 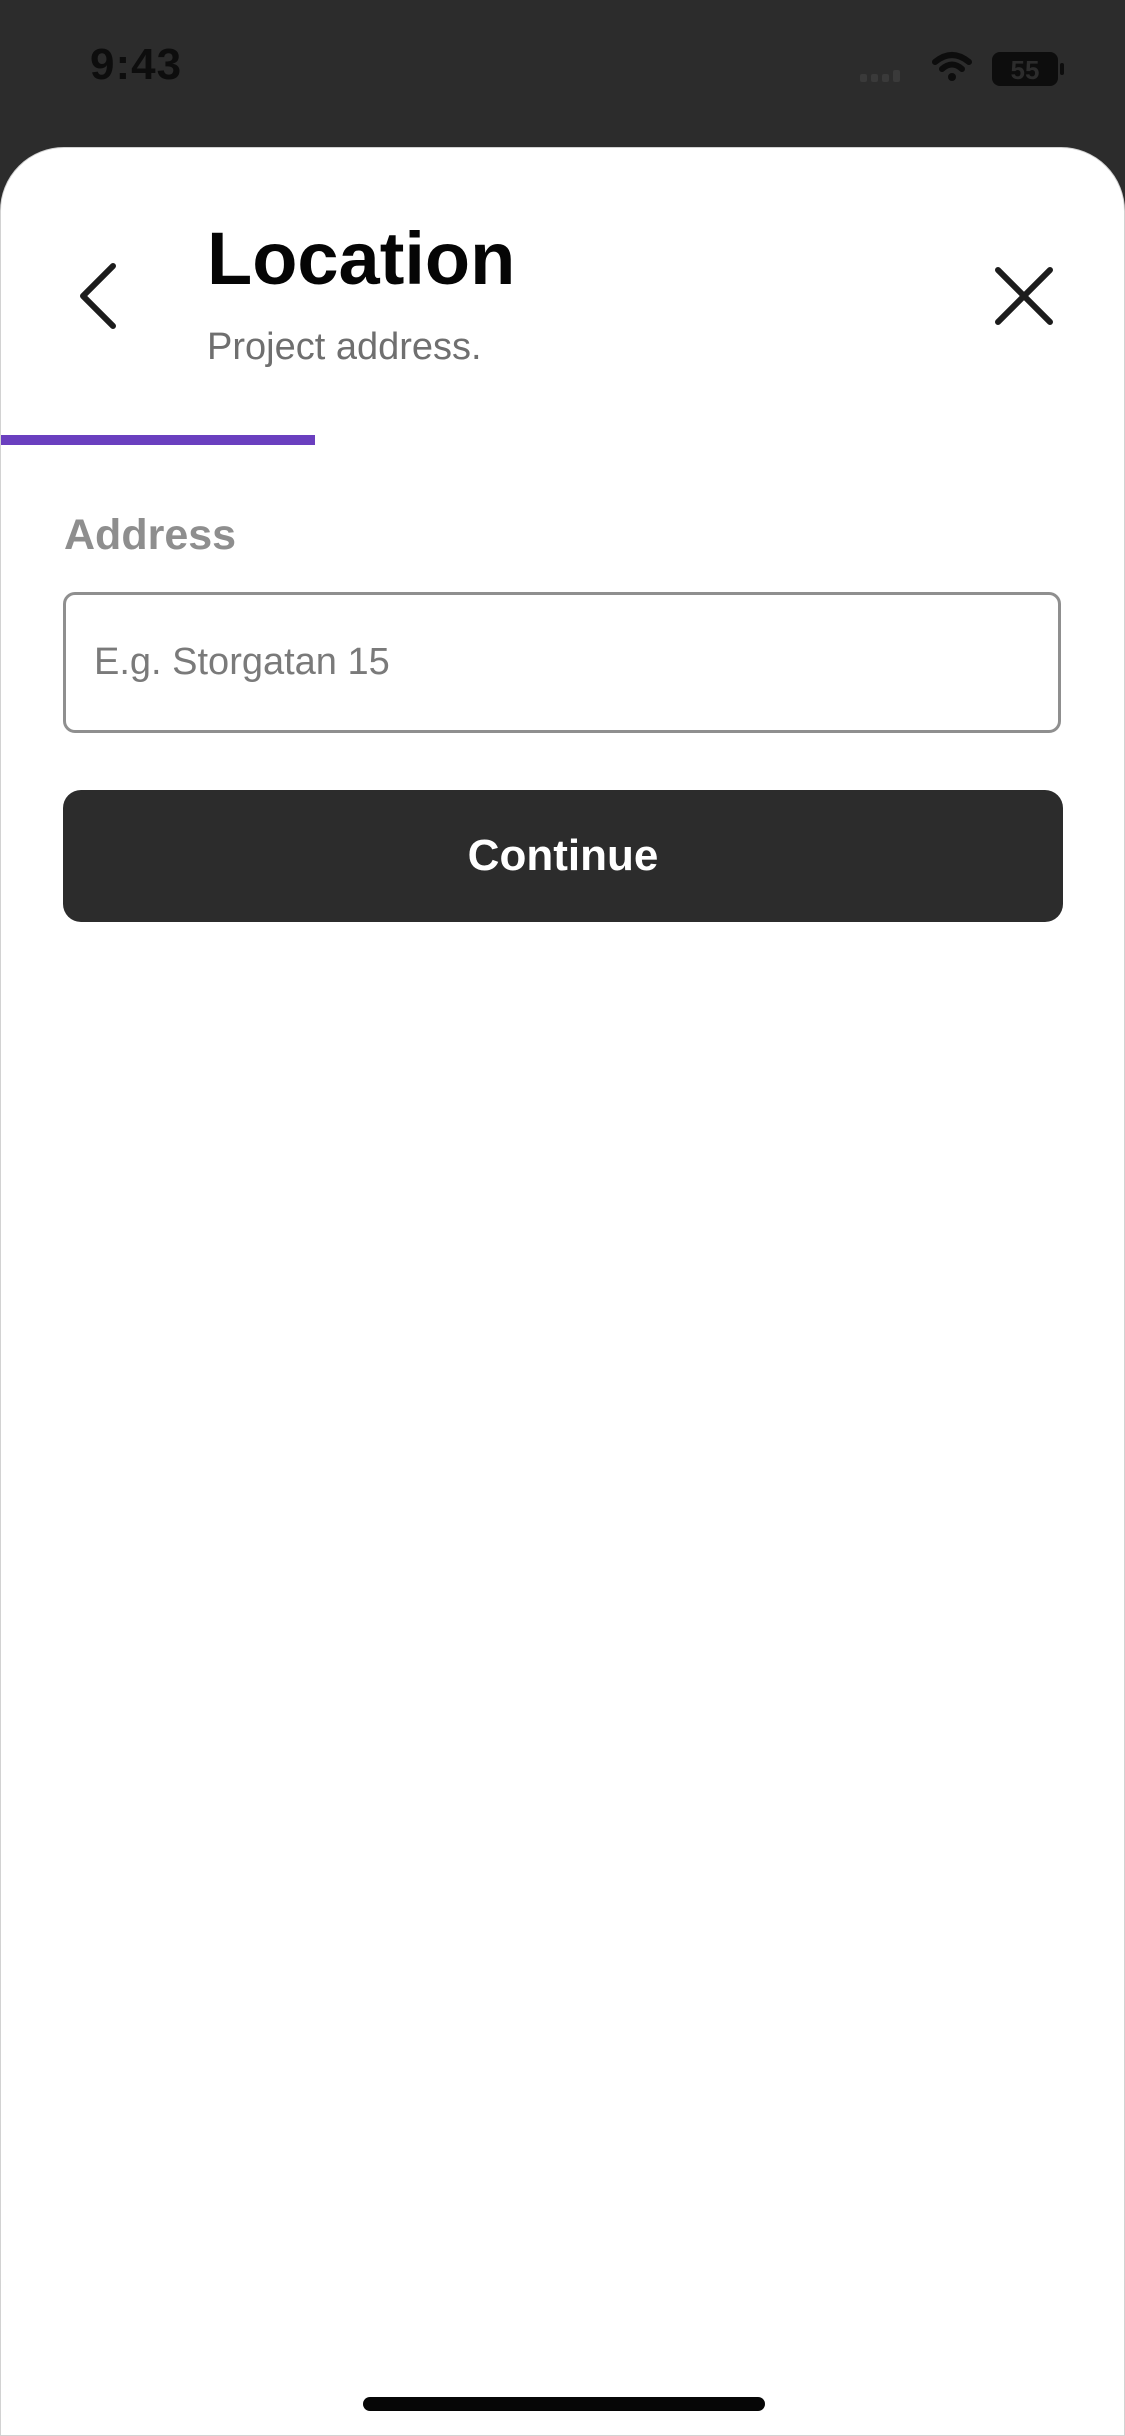 I want to click on page-title: Location, so click(x=361, y=258).